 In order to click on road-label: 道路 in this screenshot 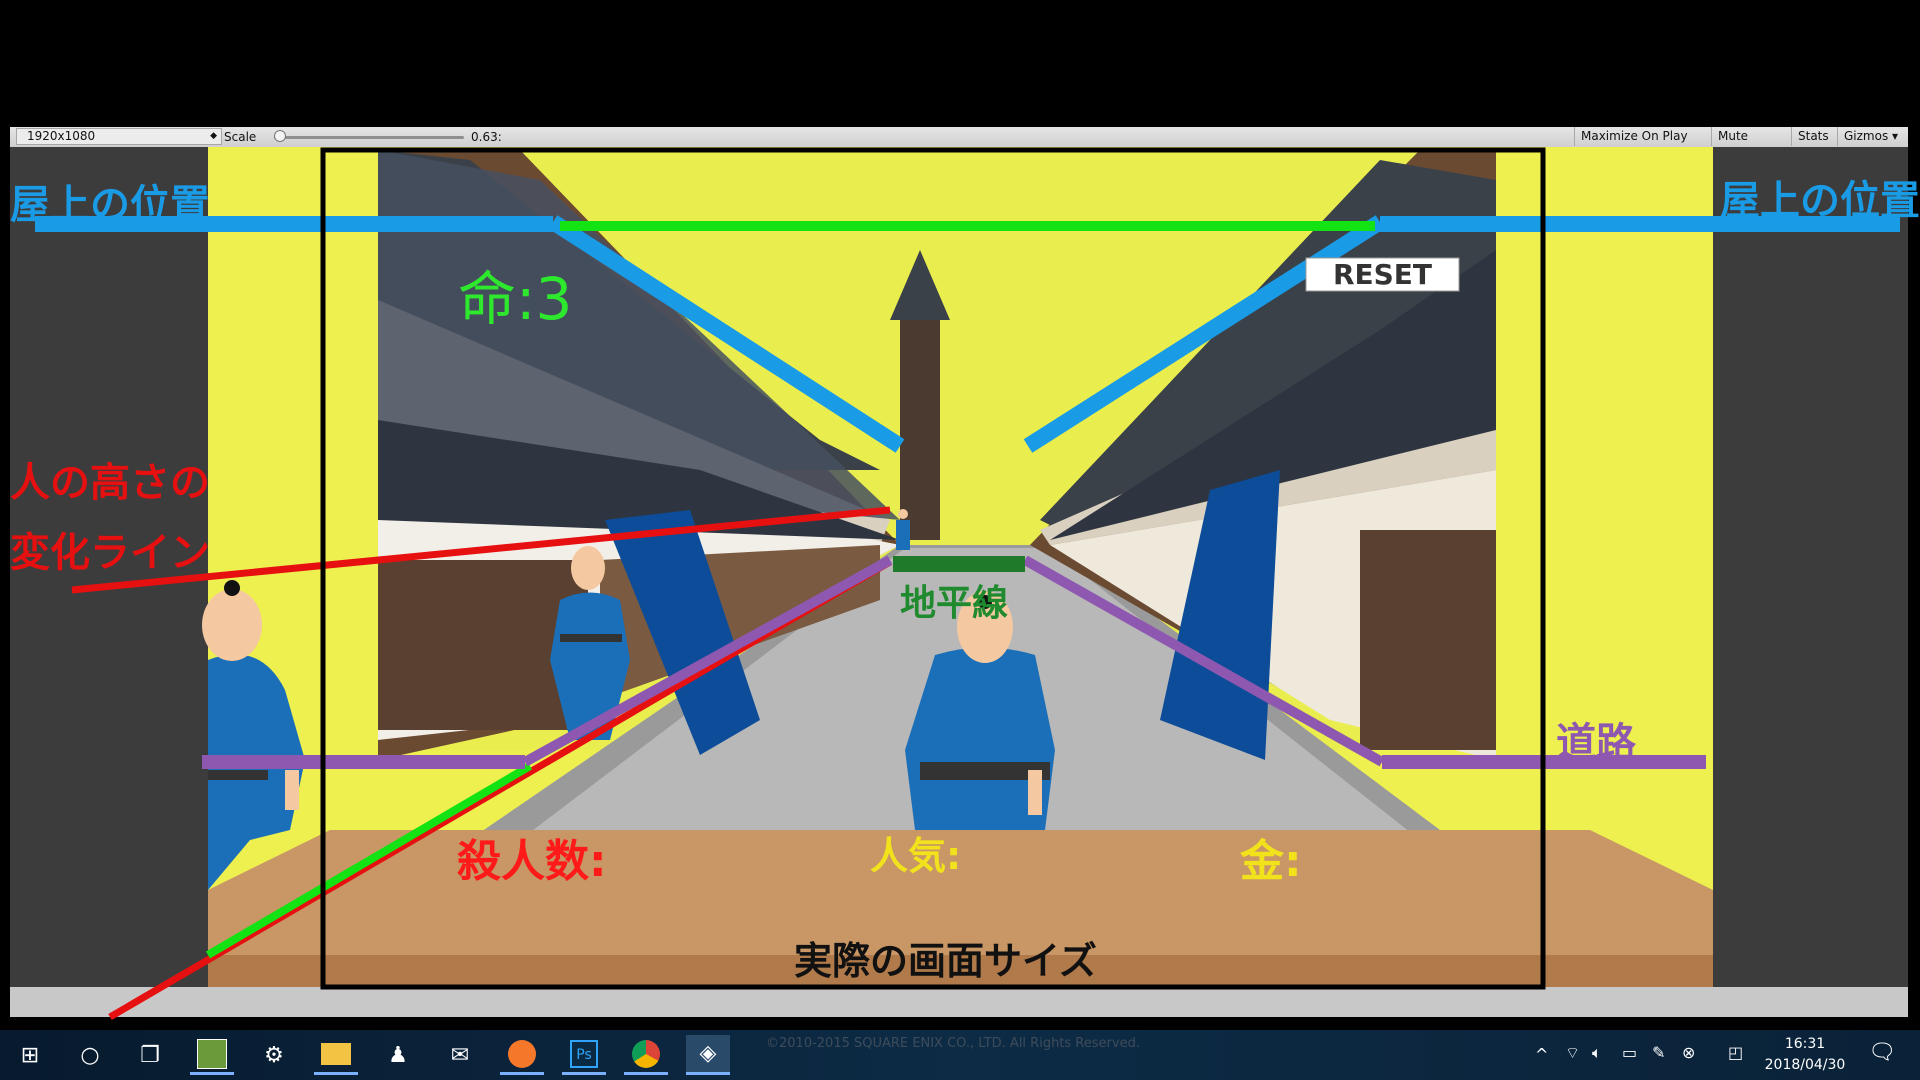, I will do `click(1596, 743)`.